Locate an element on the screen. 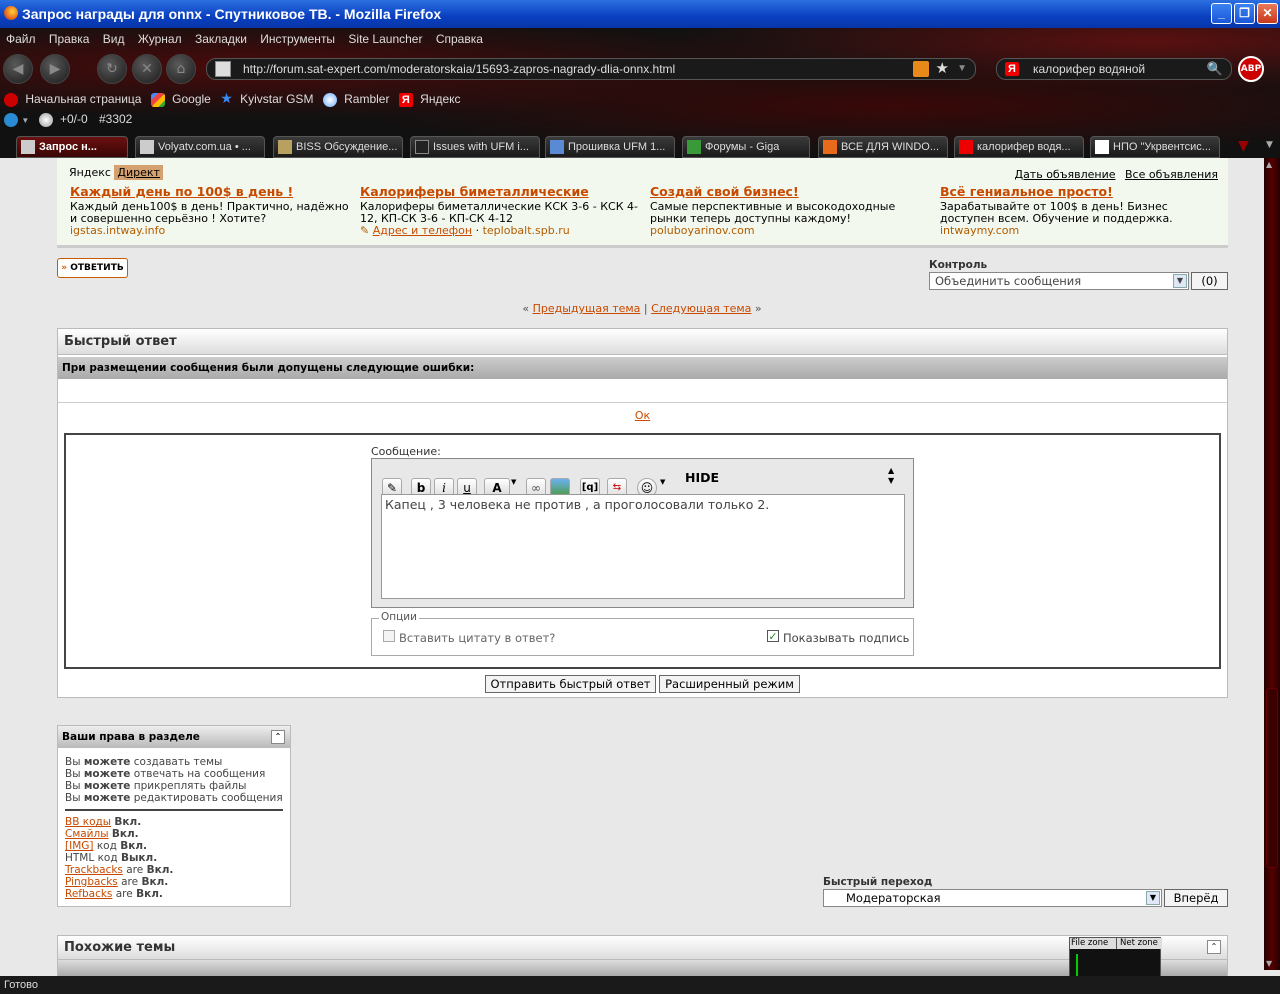  quote-checkbox is located at coordinates (389, 636).